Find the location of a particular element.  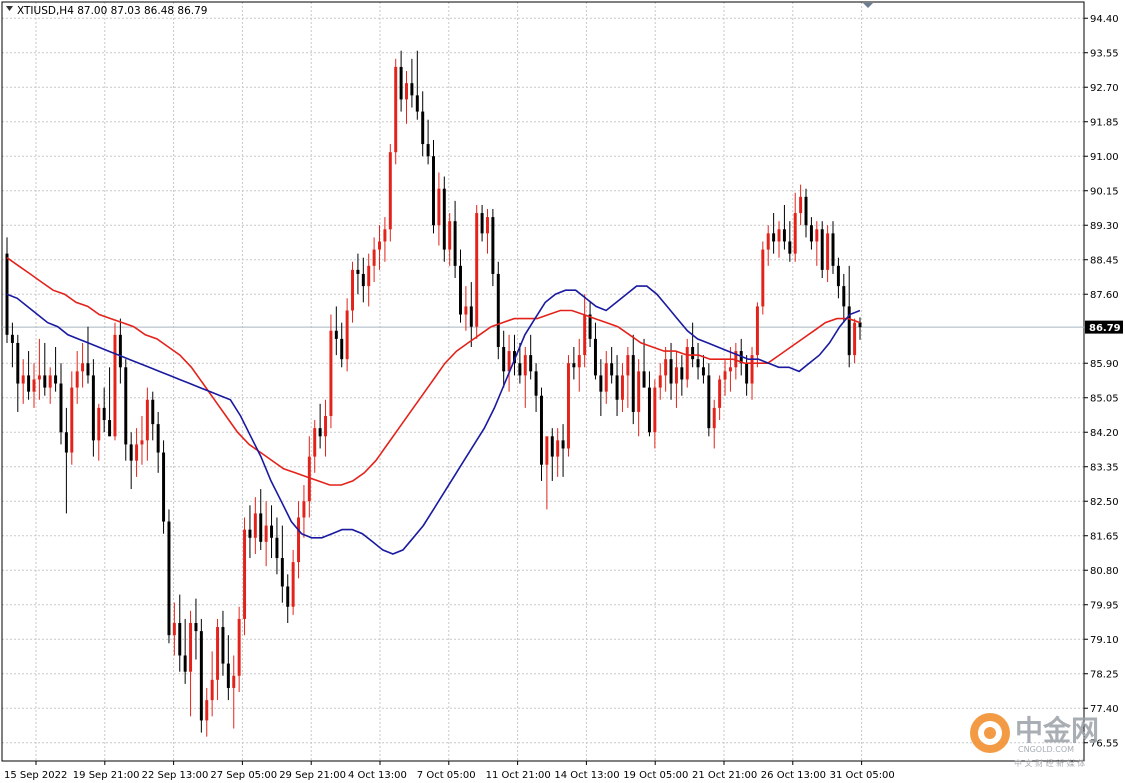

watermark-domain: CNGOLD.COM is located at coordinates (1046, 749).